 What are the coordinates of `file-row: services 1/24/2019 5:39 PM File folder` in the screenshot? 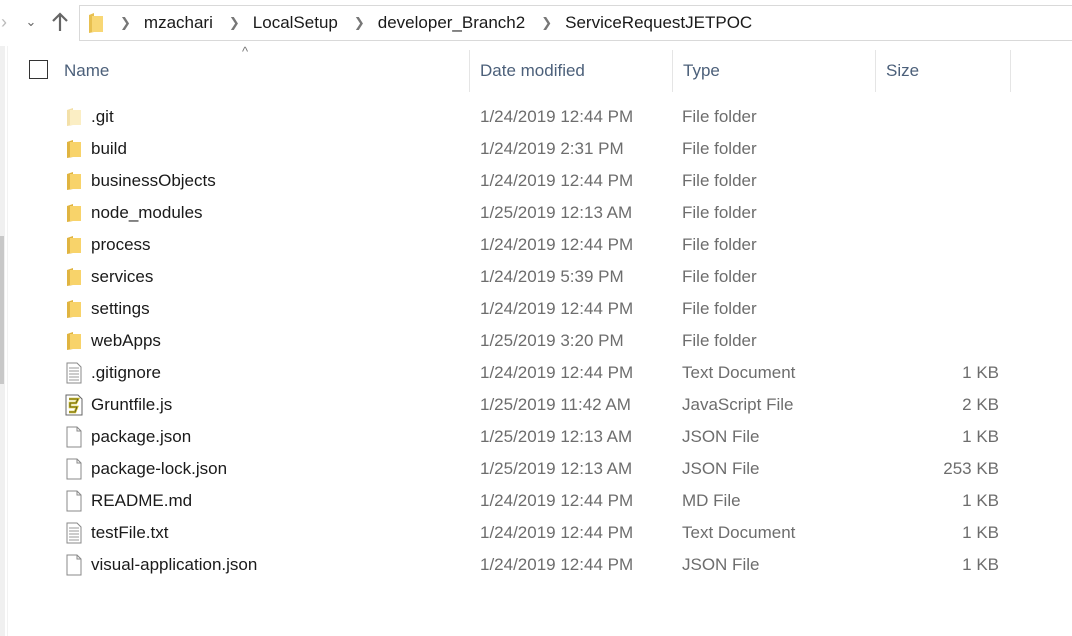 It's located at (520, 277).